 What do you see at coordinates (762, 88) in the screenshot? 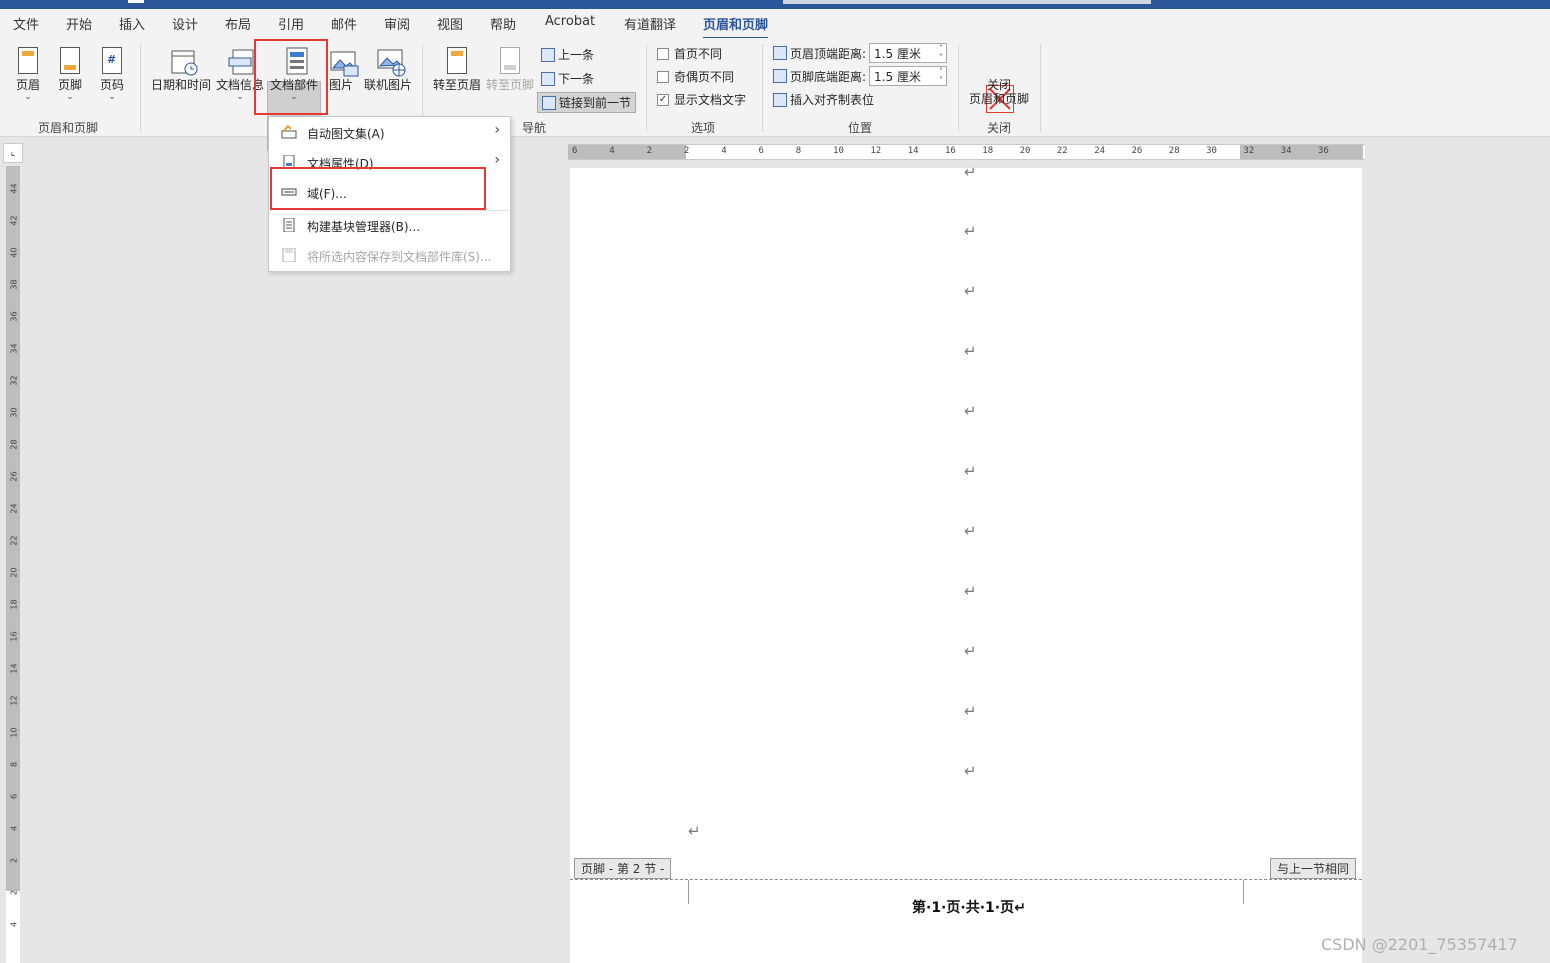
I see `group-divider` at bounding box center [762, 88].